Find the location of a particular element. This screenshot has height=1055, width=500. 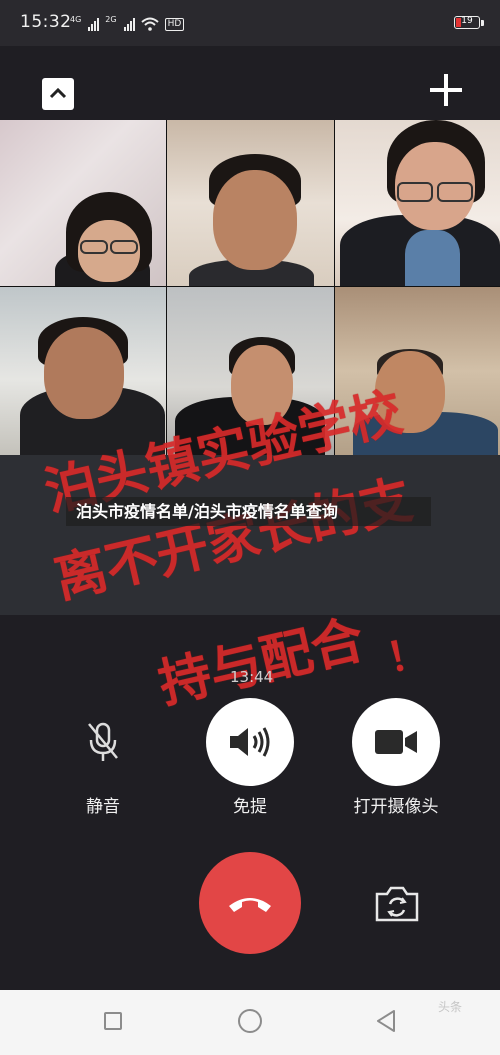

signal-indicators: 4G 2G HD is located at coordinates (127, 23).